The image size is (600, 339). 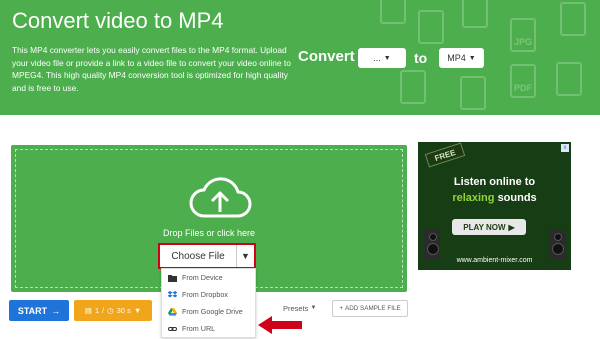 I want to click on menu-item-from-dropbox: From Dropbox, so click(x=208, y=294).